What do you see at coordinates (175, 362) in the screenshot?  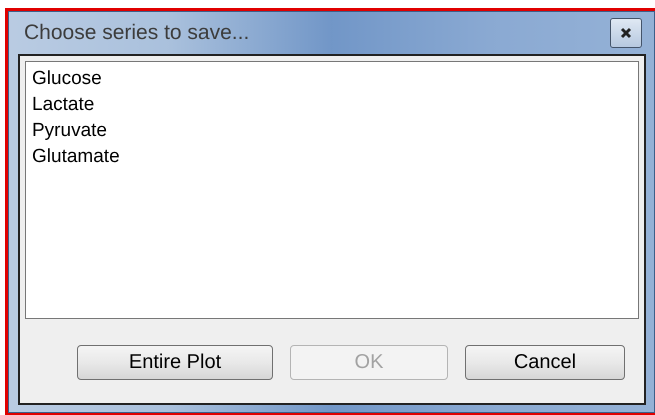 I see `dialog-button: Entire Plot` at bounding box center [175, 362].